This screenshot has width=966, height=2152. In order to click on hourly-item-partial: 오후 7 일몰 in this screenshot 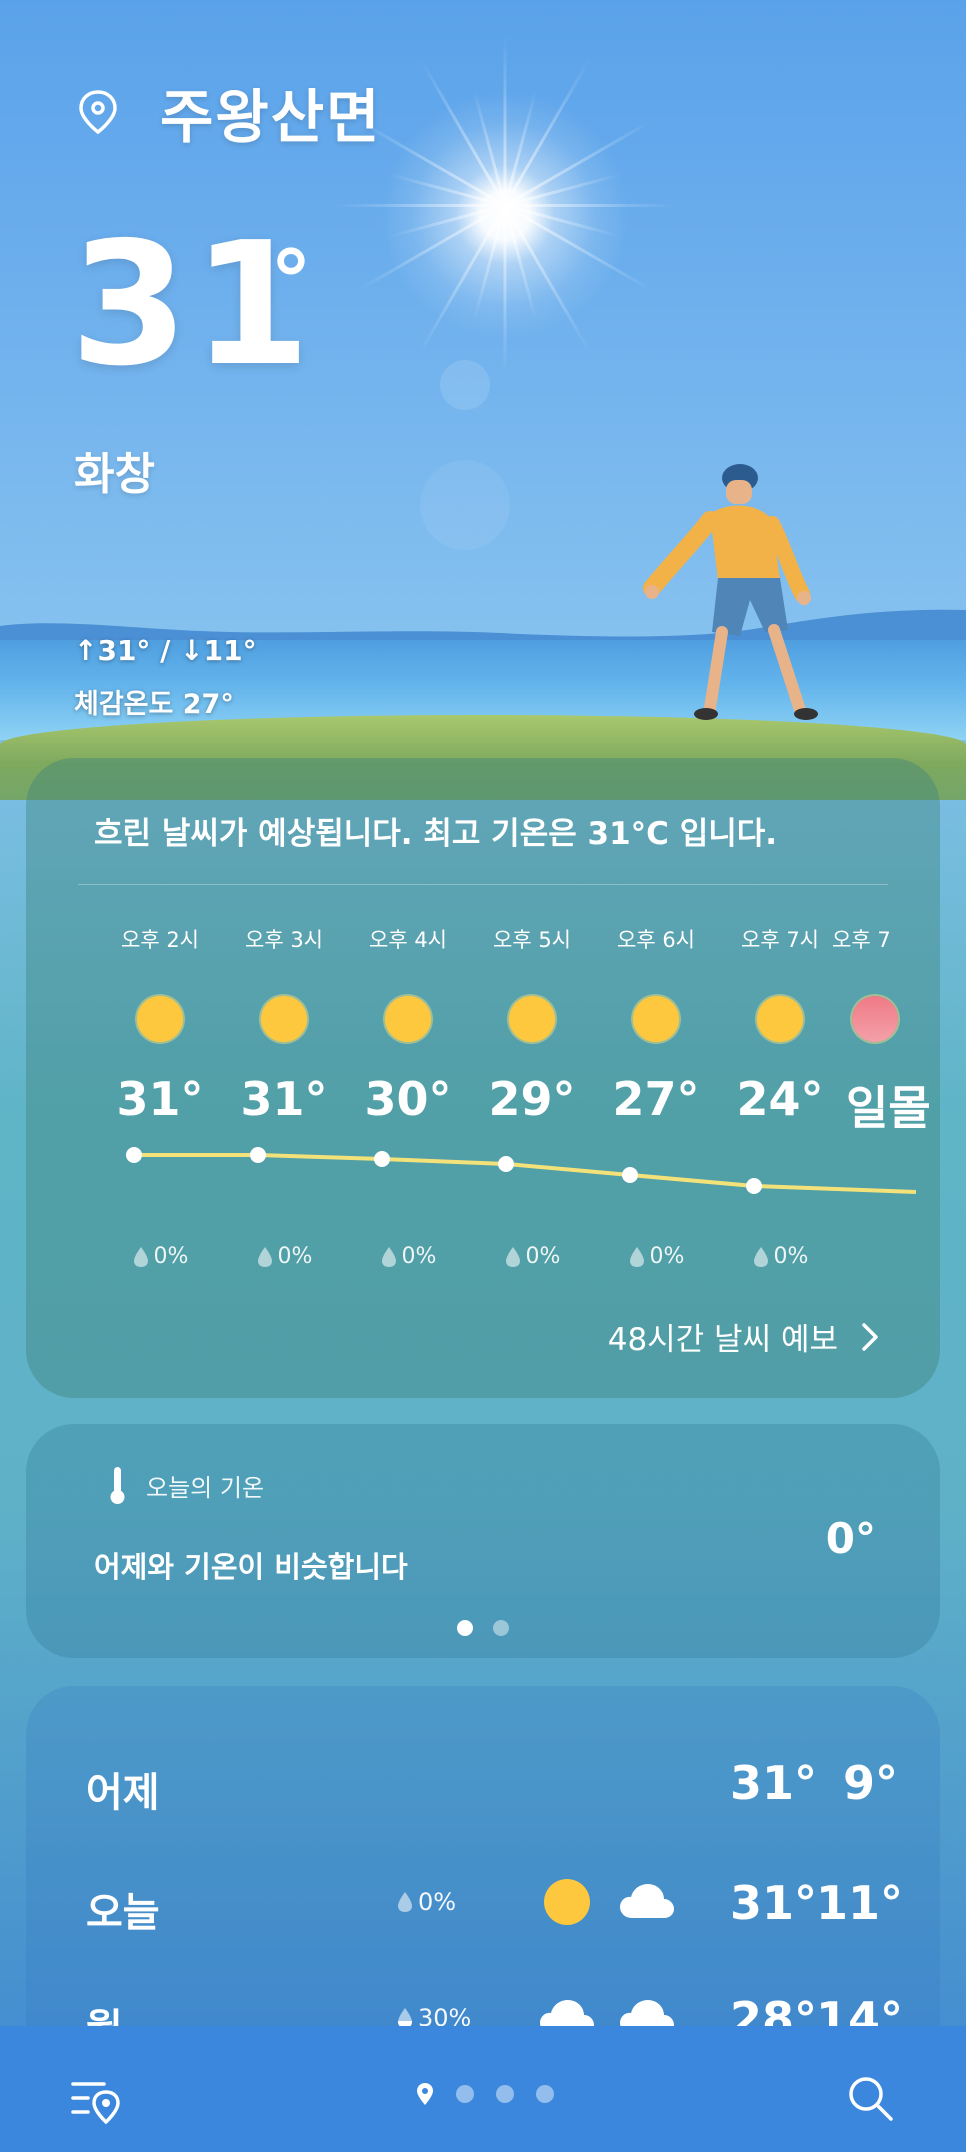, I will do `click(883, 1026)`.